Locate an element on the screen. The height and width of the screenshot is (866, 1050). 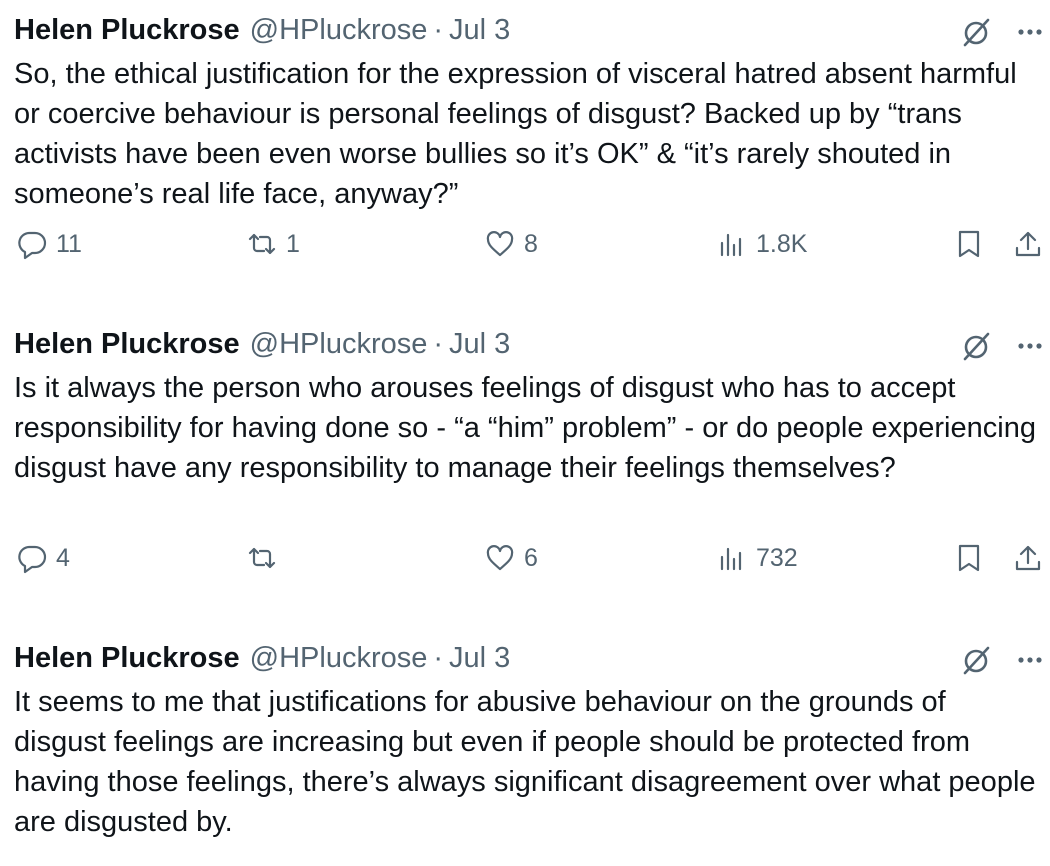
views-button: 732 is located at coordinates (757, 558).